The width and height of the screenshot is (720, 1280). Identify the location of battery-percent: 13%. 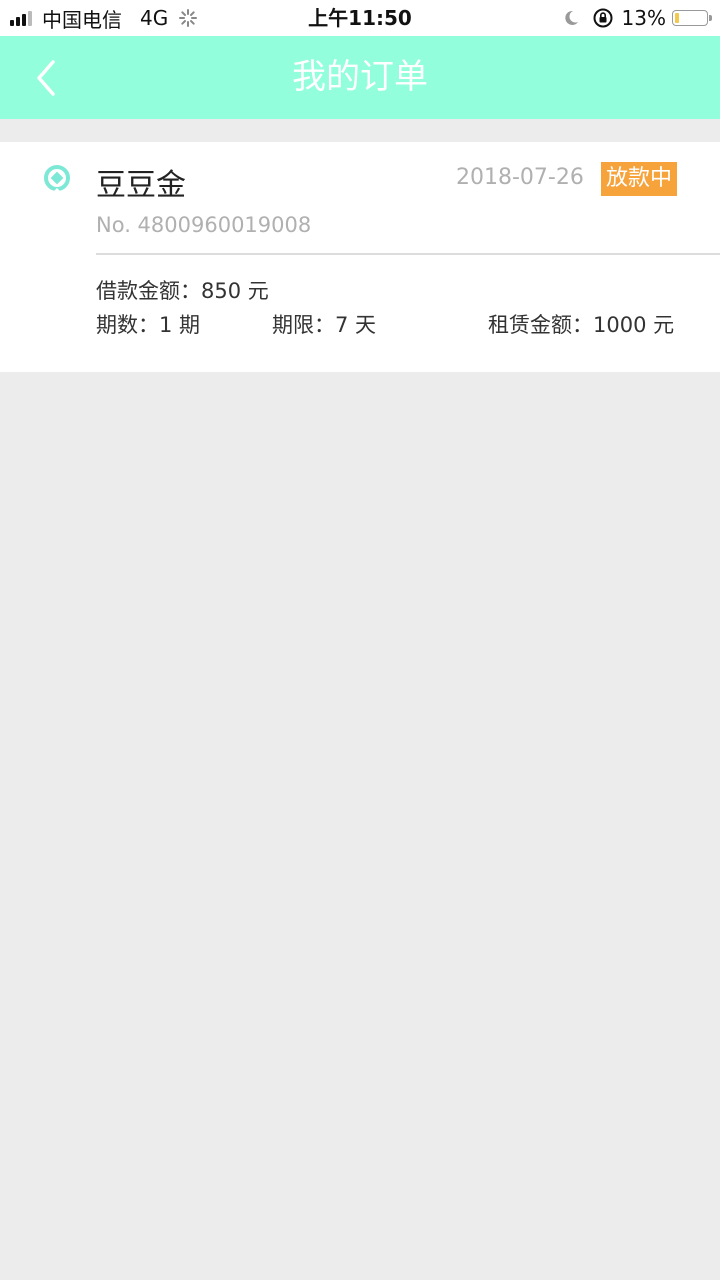
(643, 18).